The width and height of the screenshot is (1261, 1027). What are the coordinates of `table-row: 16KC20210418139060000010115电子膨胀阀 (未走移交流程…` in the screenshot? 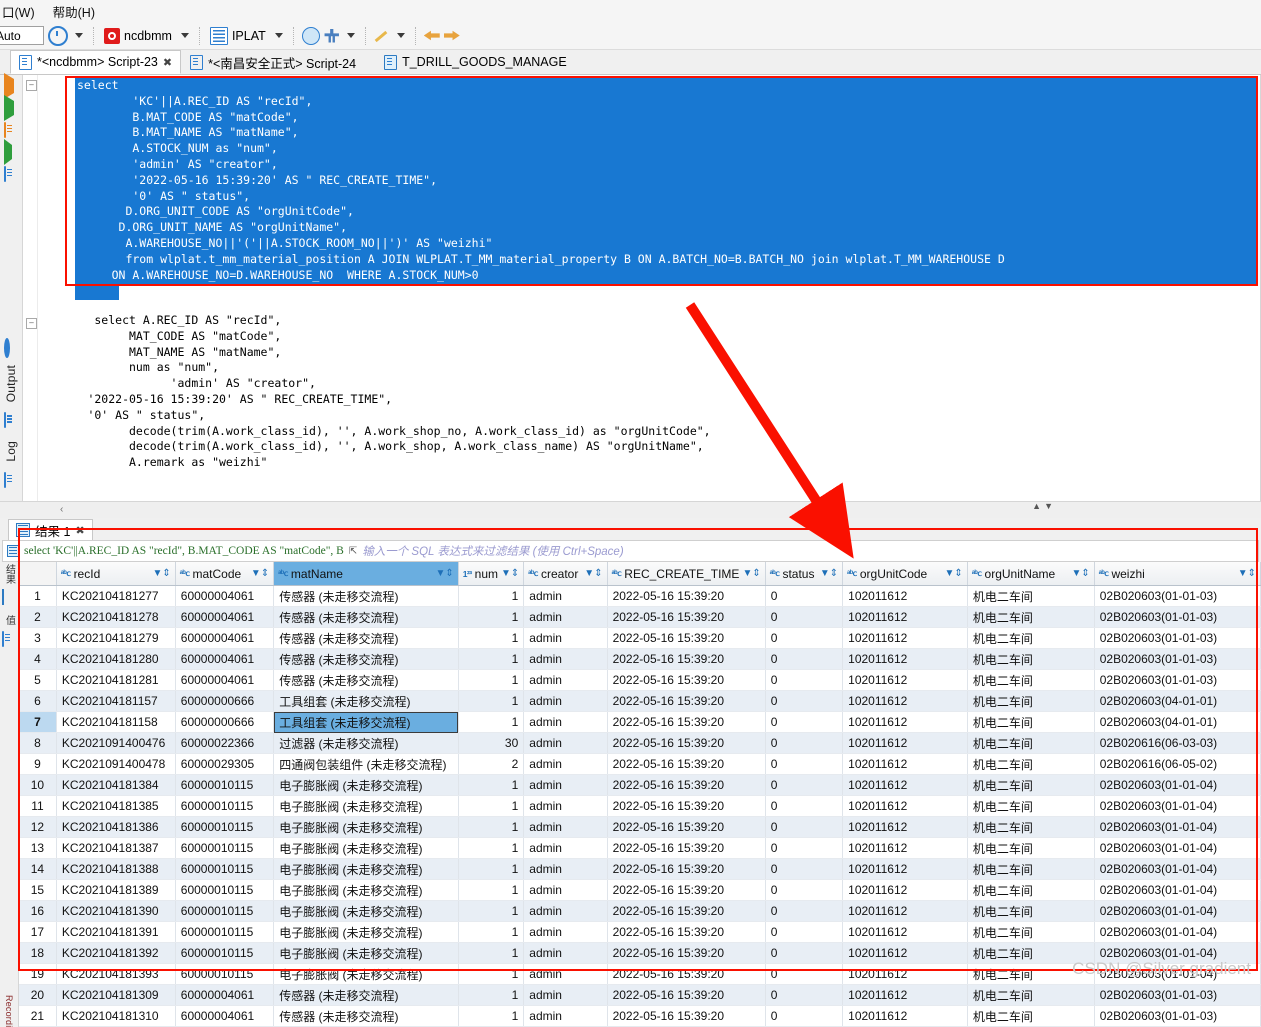 It's located at (640, 911).